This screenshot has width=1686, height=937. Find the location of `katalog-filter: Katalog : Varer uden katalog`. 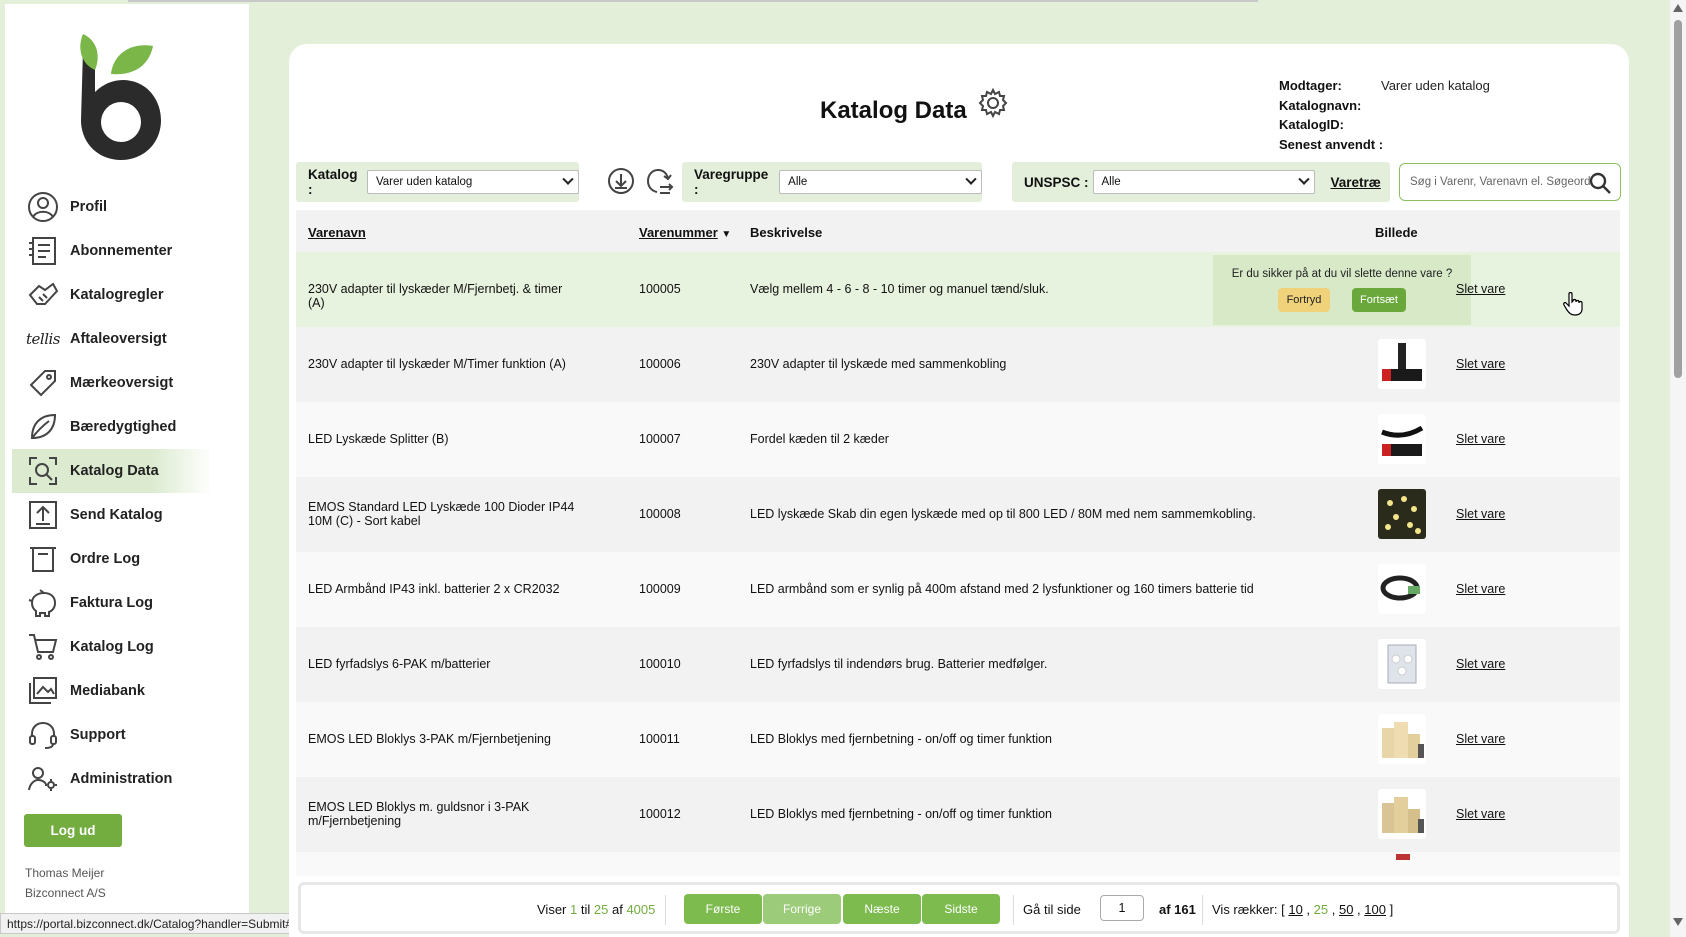

katalog-filter: Katalog : Varer uden katalog is located at coordinates (437, 182).